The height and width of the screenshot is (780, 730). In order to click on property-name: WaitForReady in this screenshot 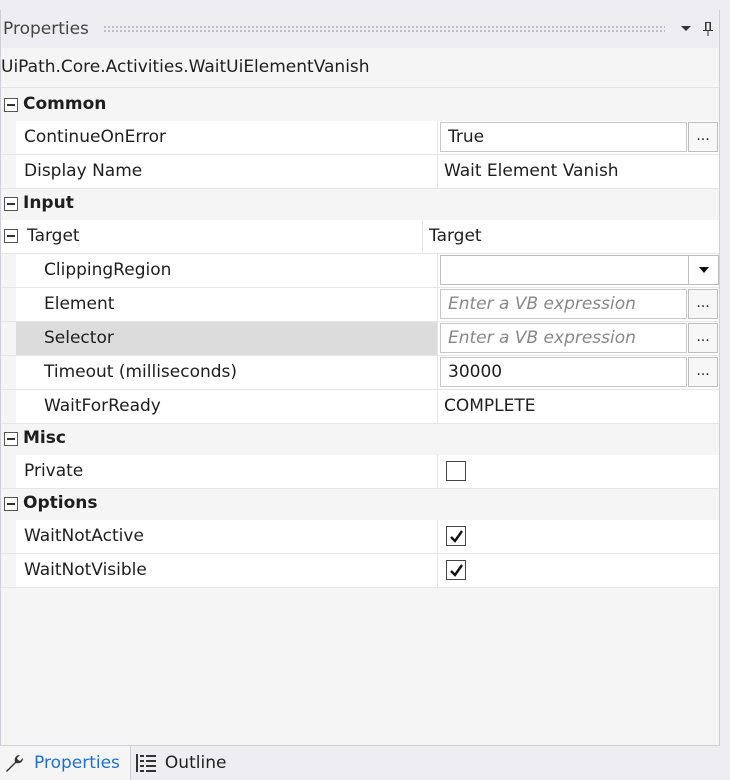, I will do `click(227, 406)`.